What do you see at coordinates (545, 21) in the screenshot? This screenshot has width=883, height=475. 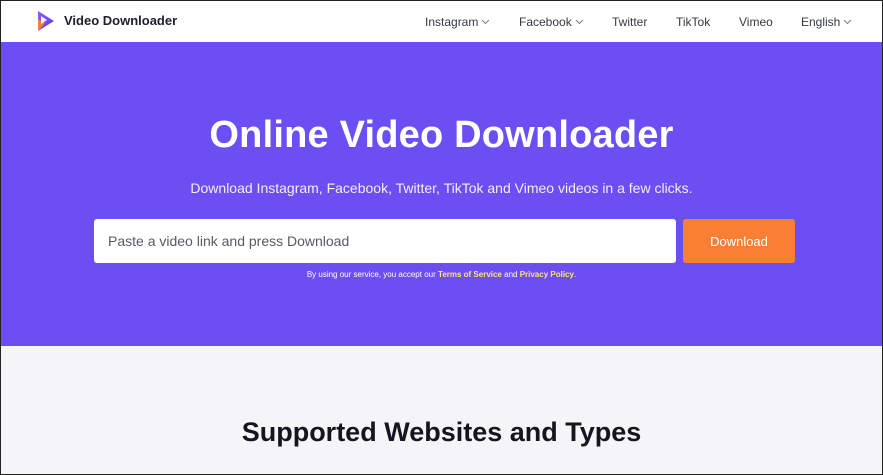 I see `nav-item-label: Facebook` at bounding box center [545, 21].